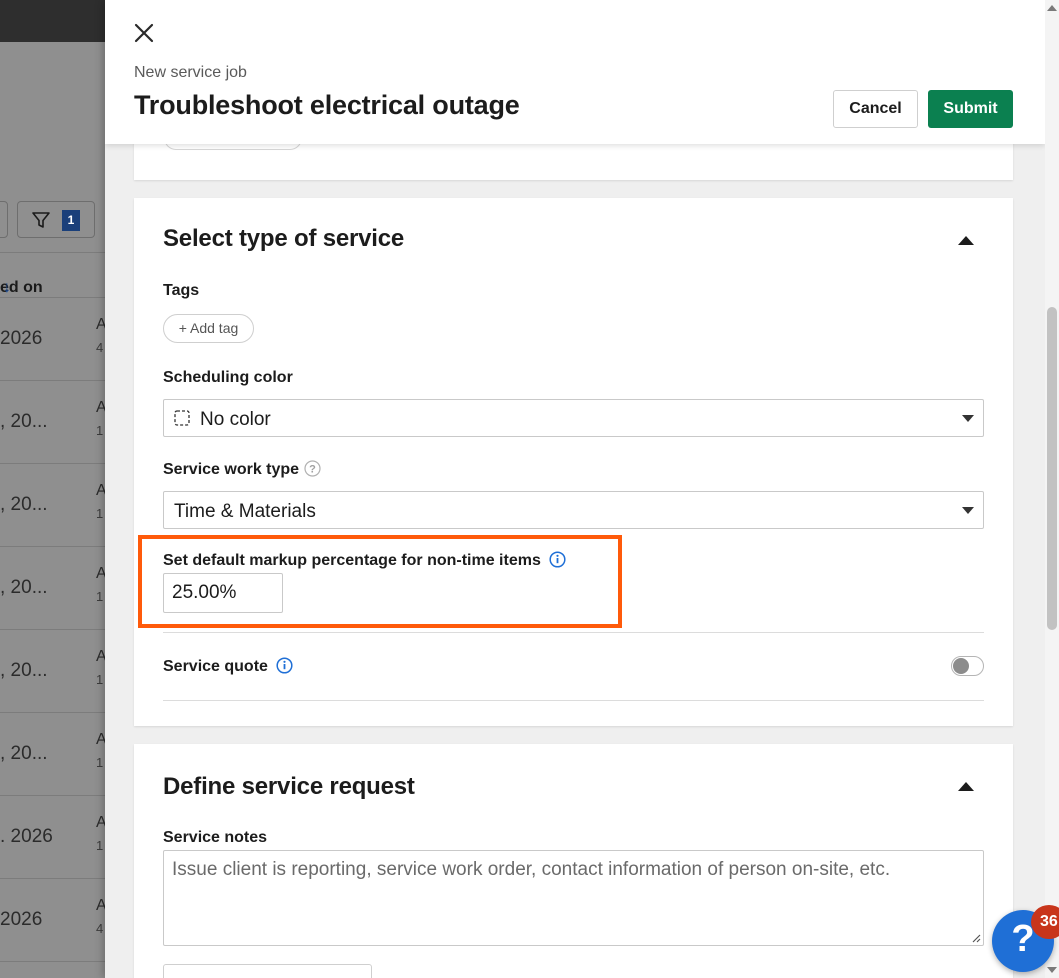 This screenshot has width=1059, height=978. I want to click on close-icon, so click(144, 33).